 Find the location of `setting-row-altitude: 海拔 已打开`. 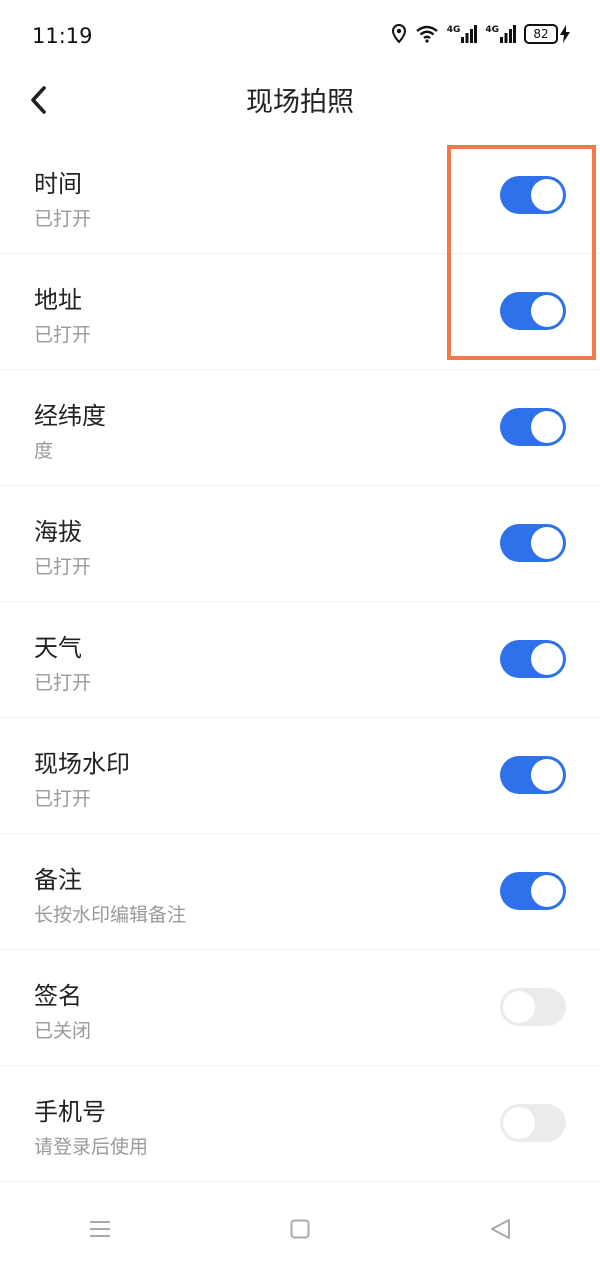

setting-row-altitude: 海拔 已打开 is located at coordinates (300, 544).